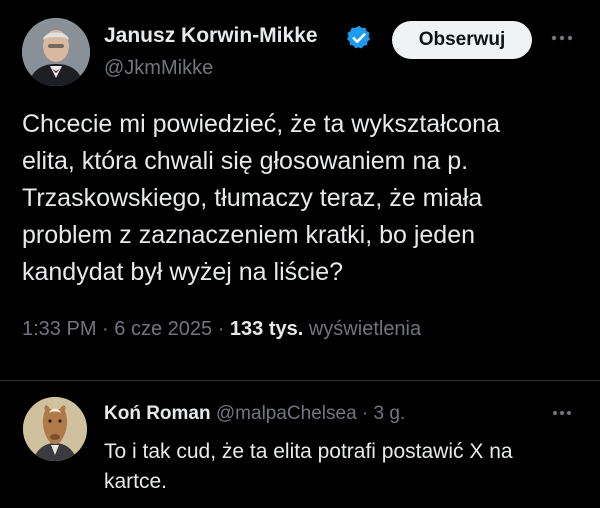 This screenshot has width=600, height=508. What do you see at coordinates (182, 272) in the screenshot?
I see `tweet-text-line: kandydat był wyżej na liście?` at bounding box center [182, 272].